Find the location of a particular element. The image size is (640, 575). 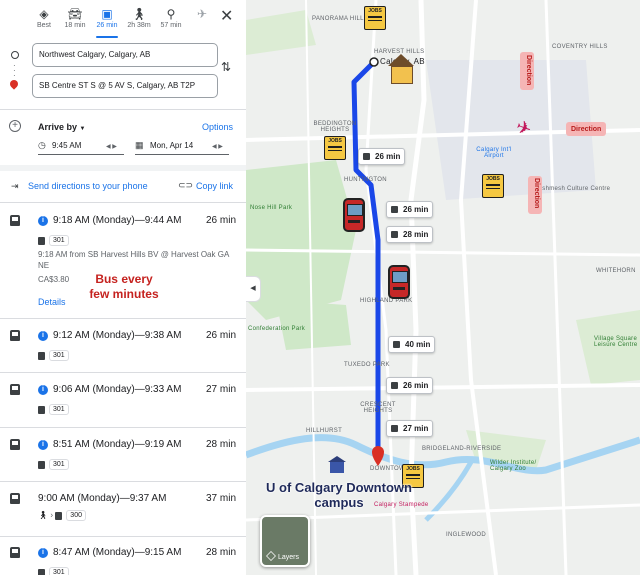

route-dots-icon: · · · is located at coordinates (14, 70).